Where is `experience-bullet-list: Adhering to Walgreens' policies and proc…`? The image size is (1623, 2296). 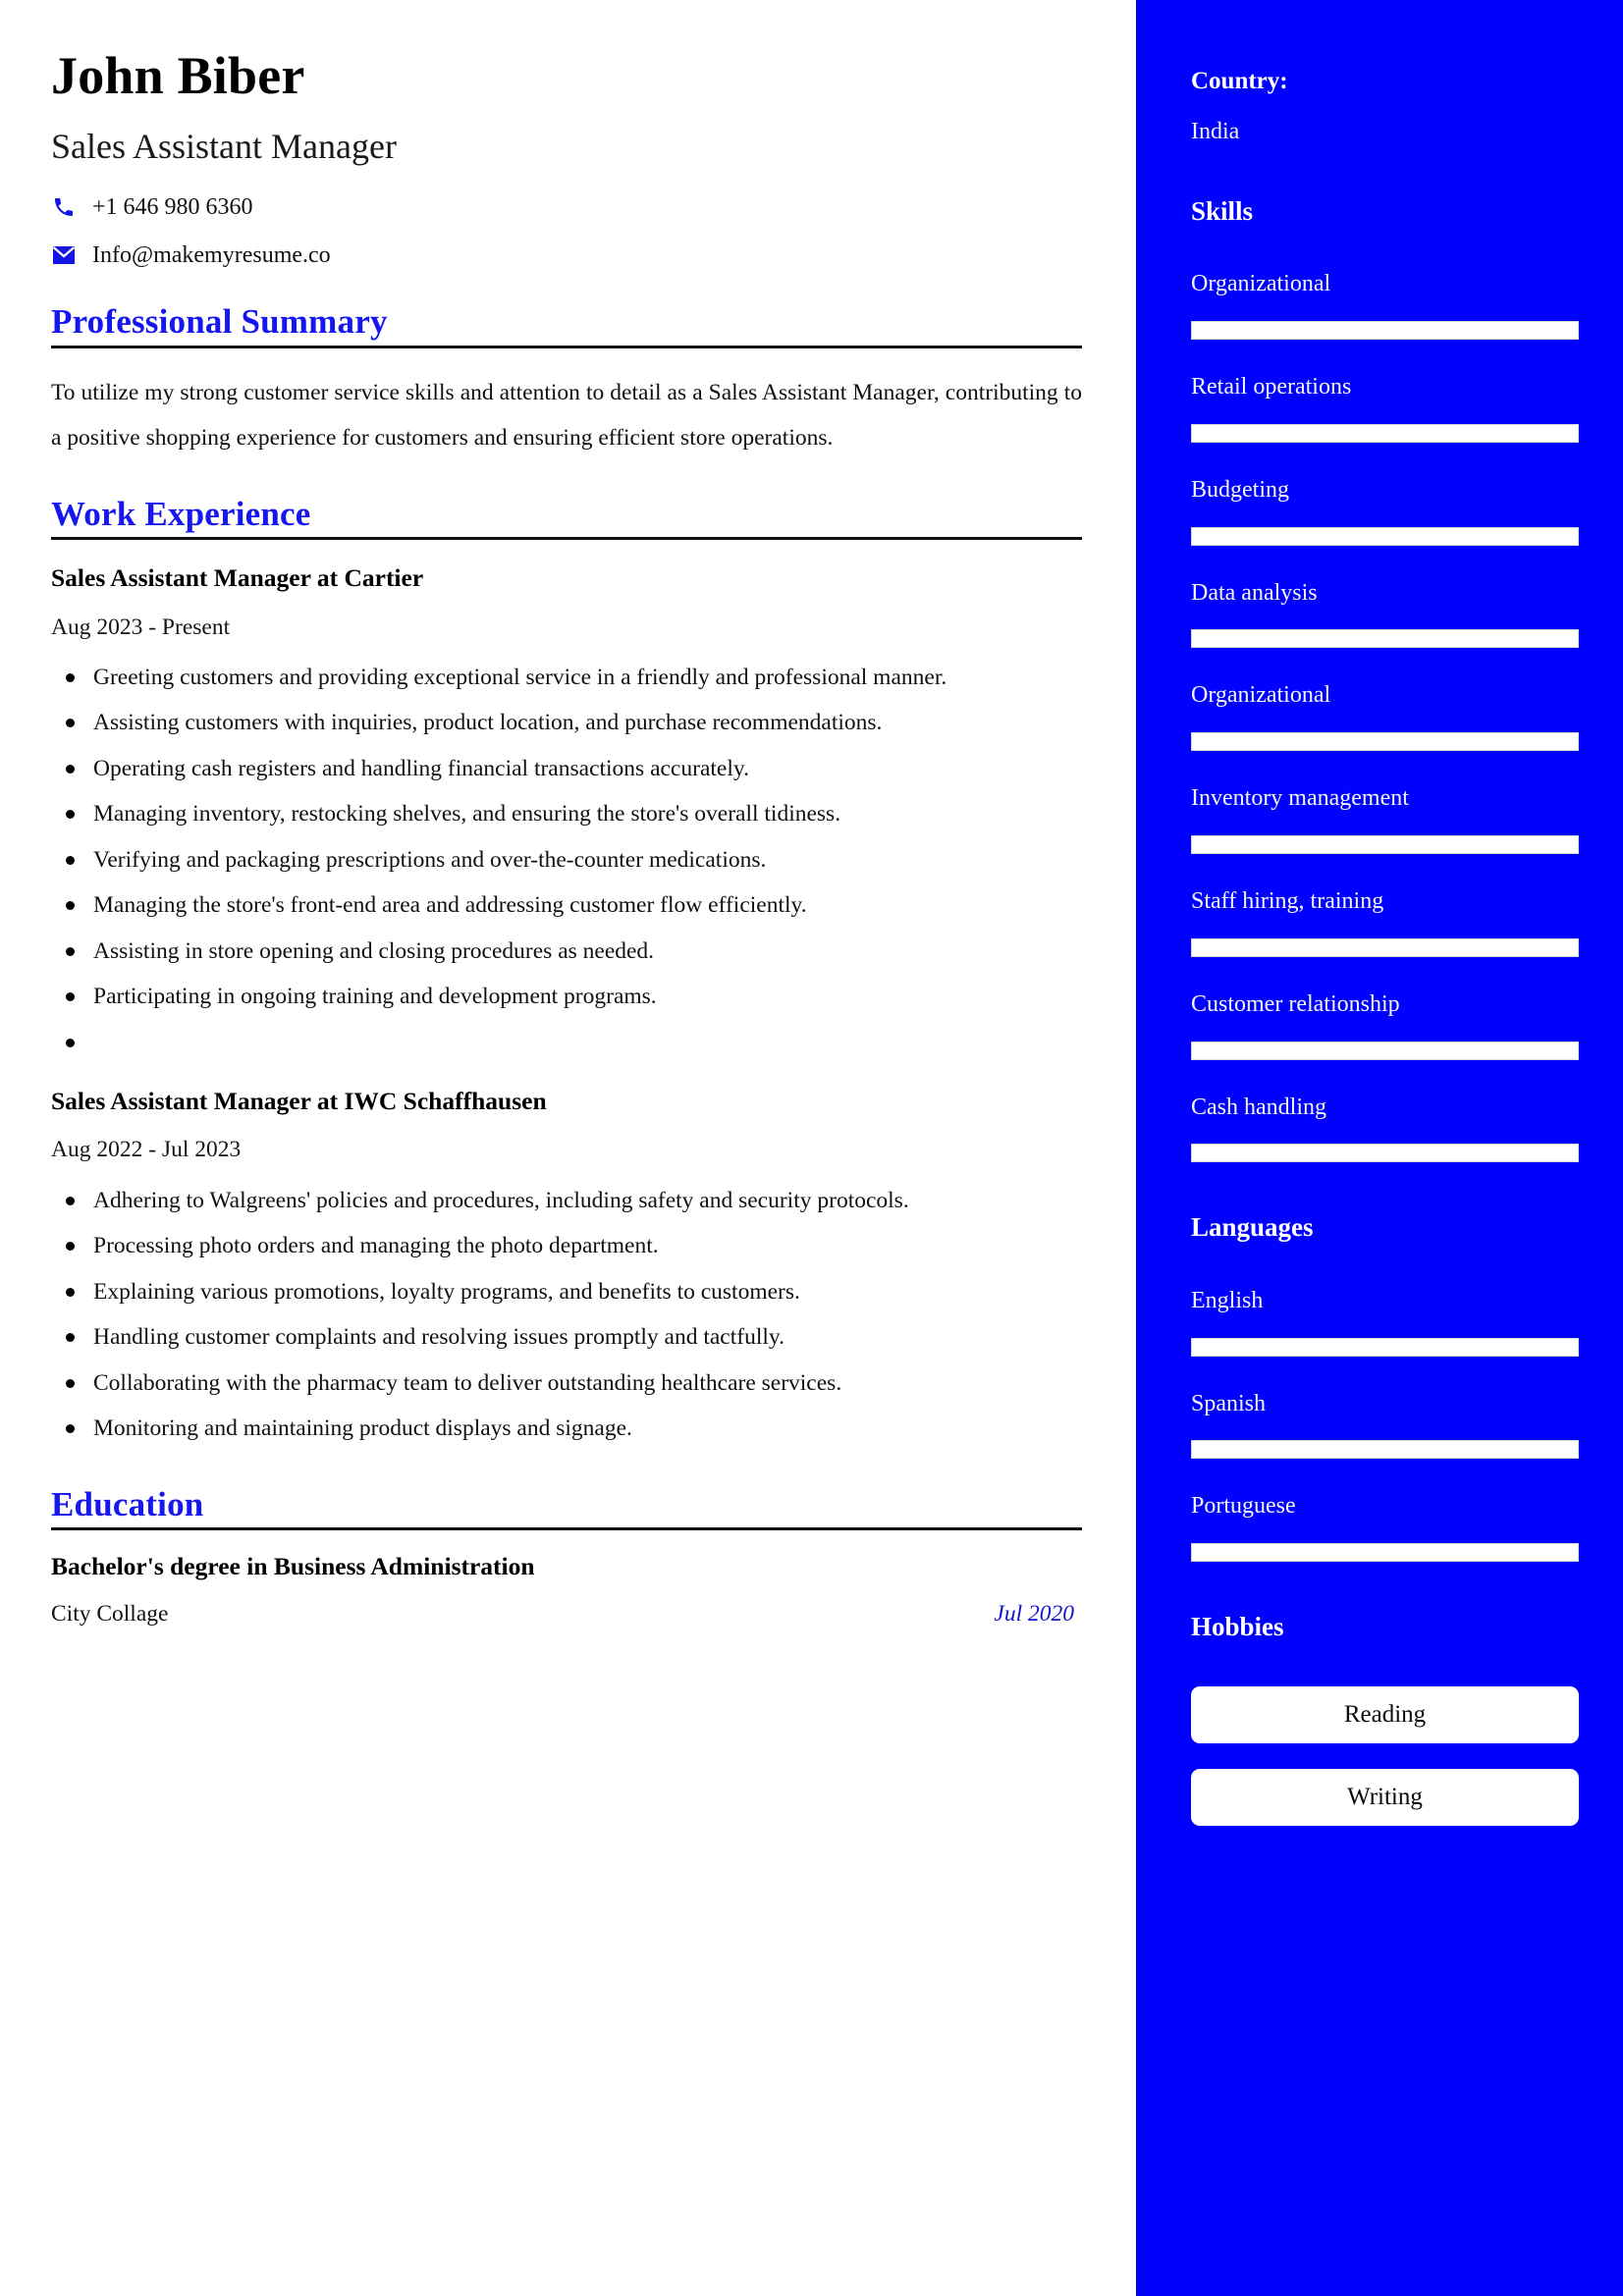 experience-bullet-list: Adhering to Walgreens' policies and proc… is located at coordinates (567, 1315).